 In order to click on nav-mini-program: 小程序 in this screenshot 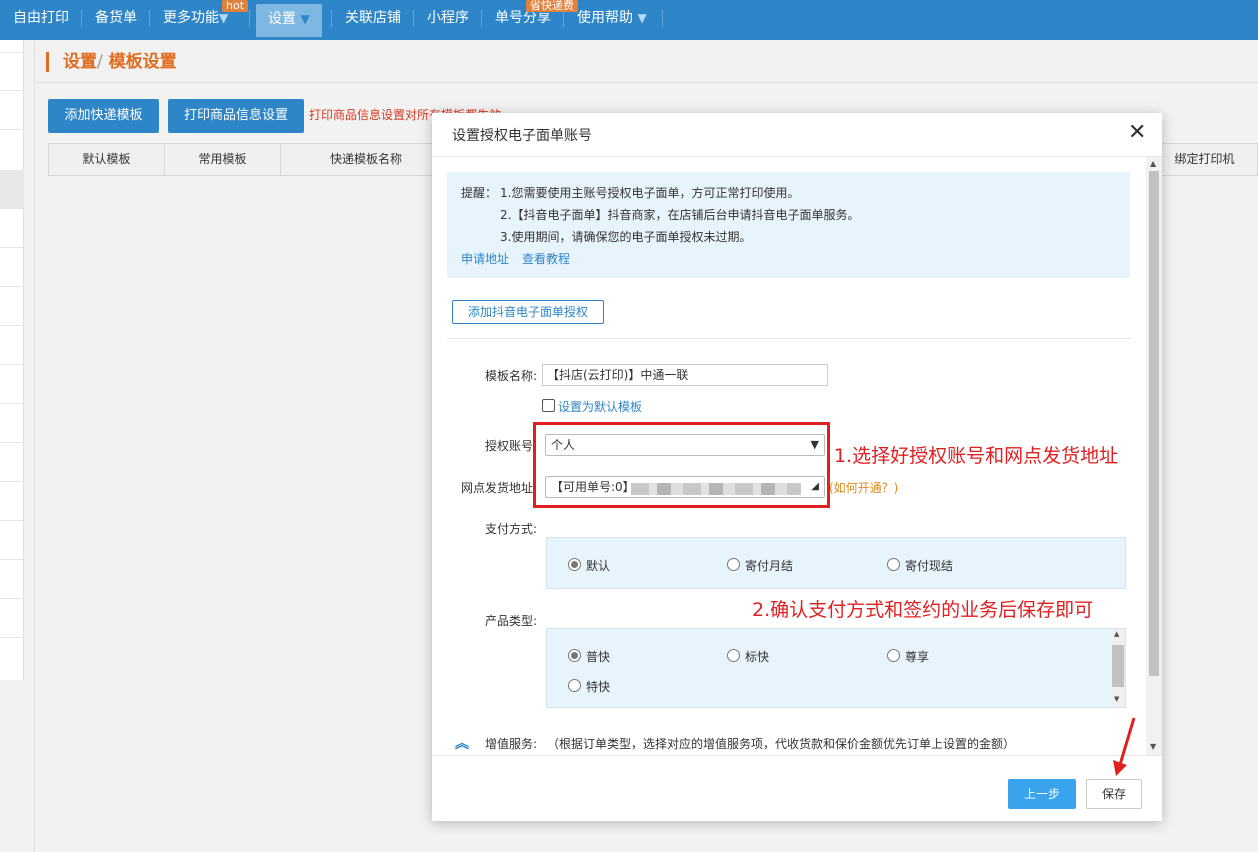, I will do `click(448, 18)`.